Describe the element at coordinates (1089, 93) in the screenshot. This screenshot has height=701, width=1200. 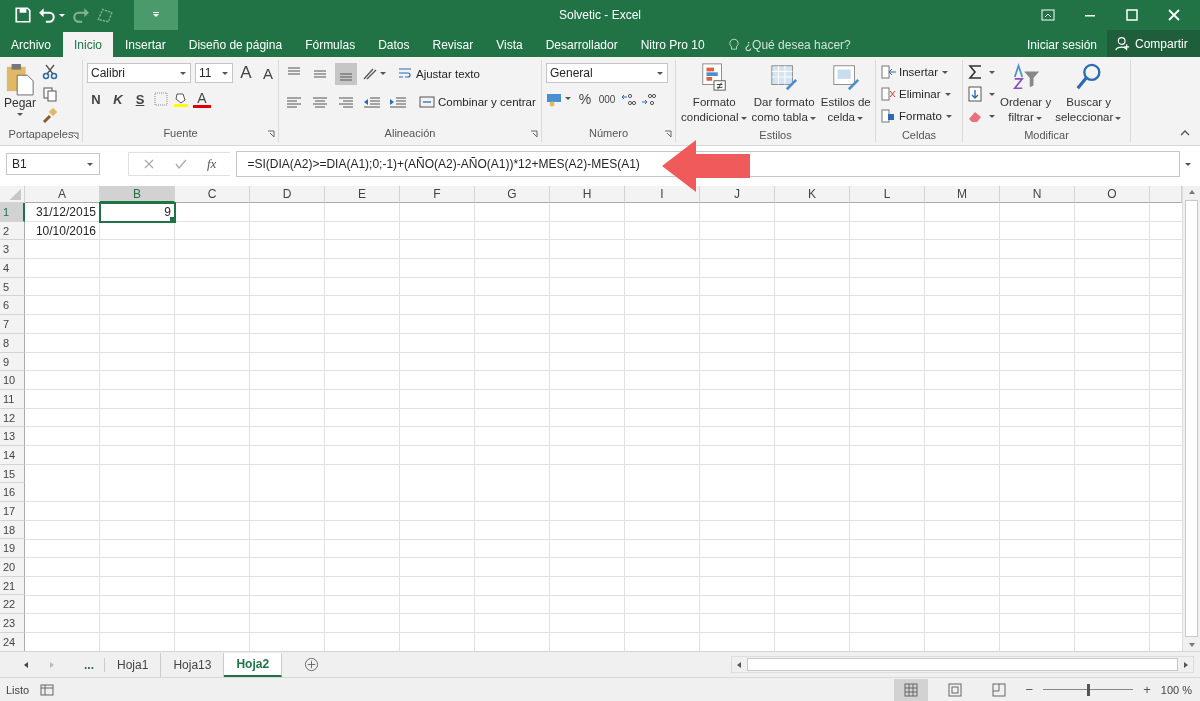
I see `find-select-button: Buscar y seleccionar` at that location.